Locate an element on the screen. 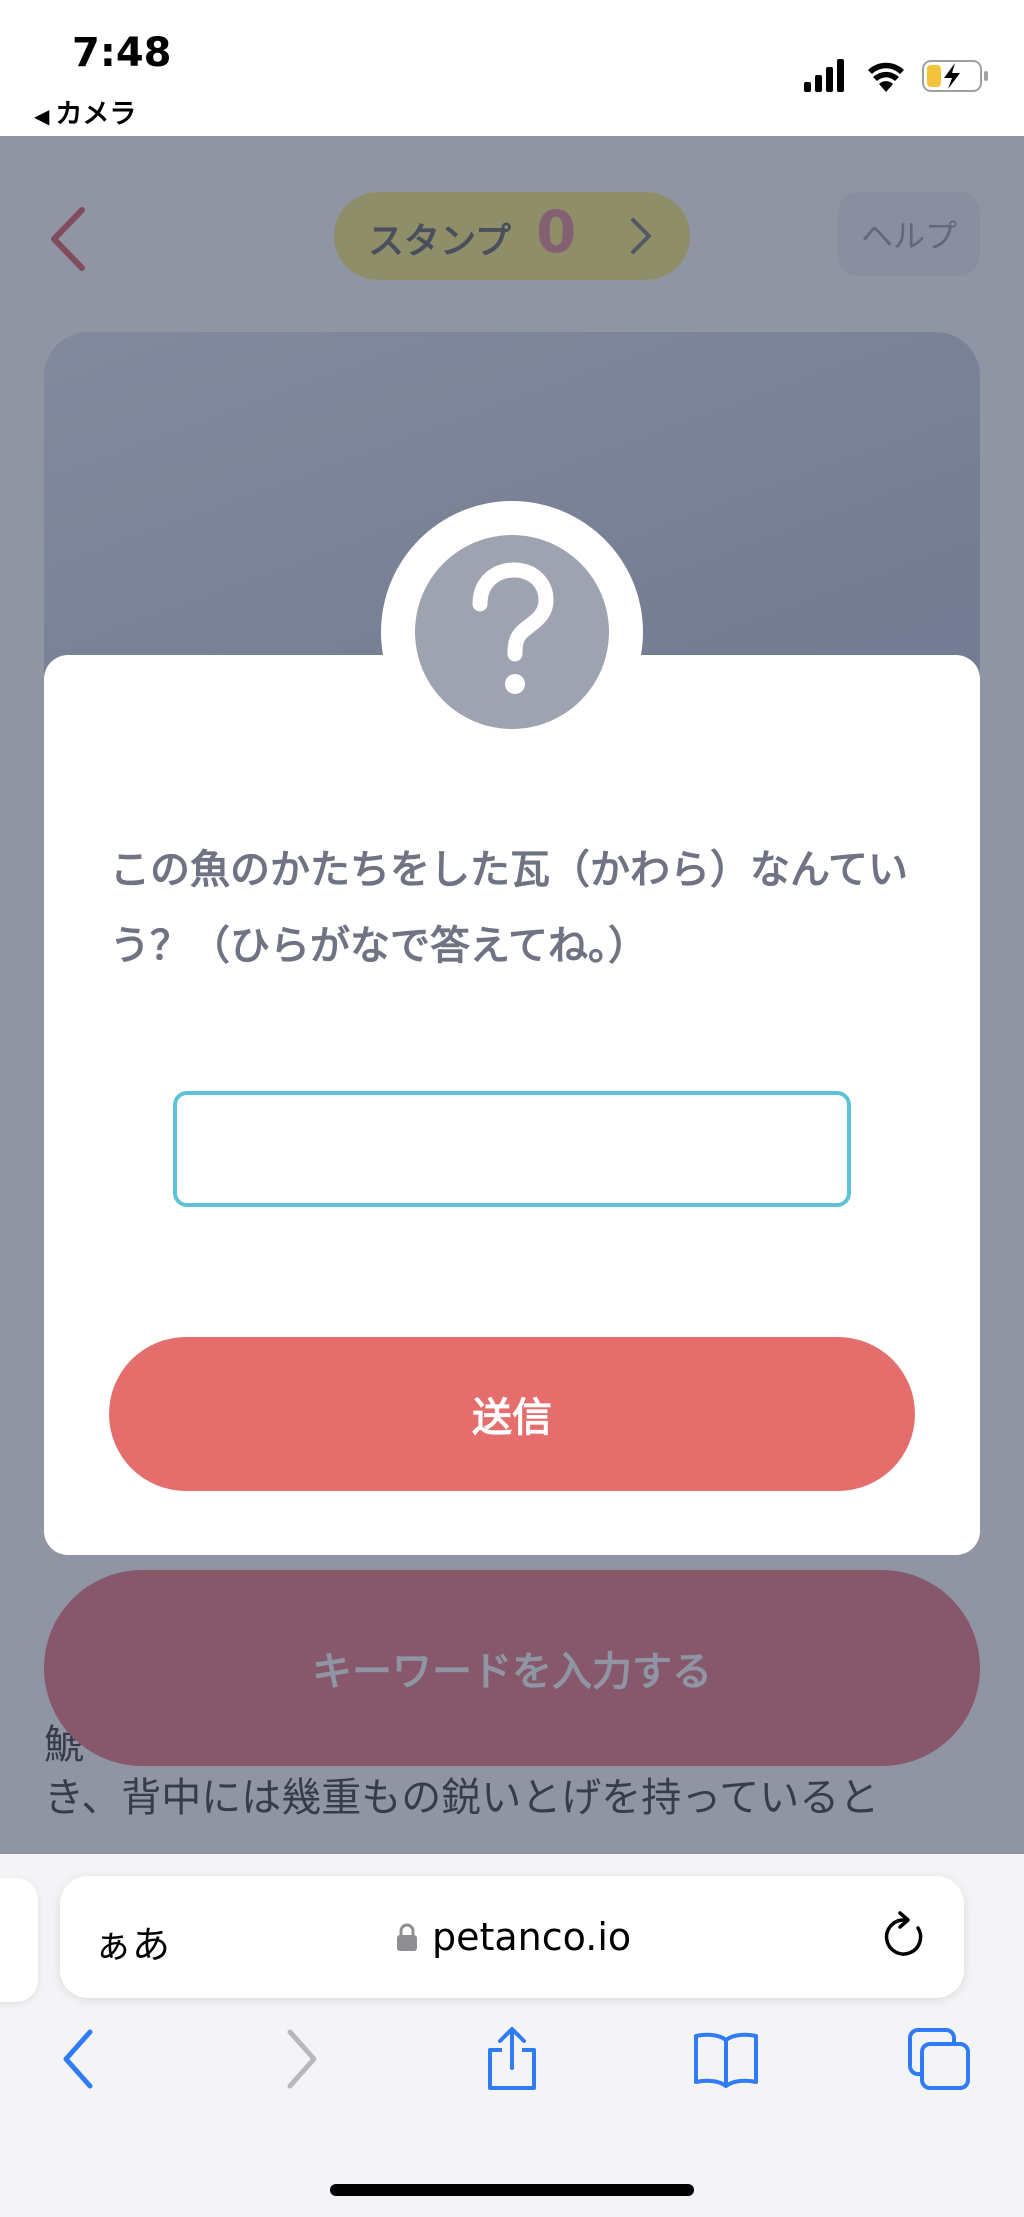  question-mark-icon is located at coordinates (512, 632).